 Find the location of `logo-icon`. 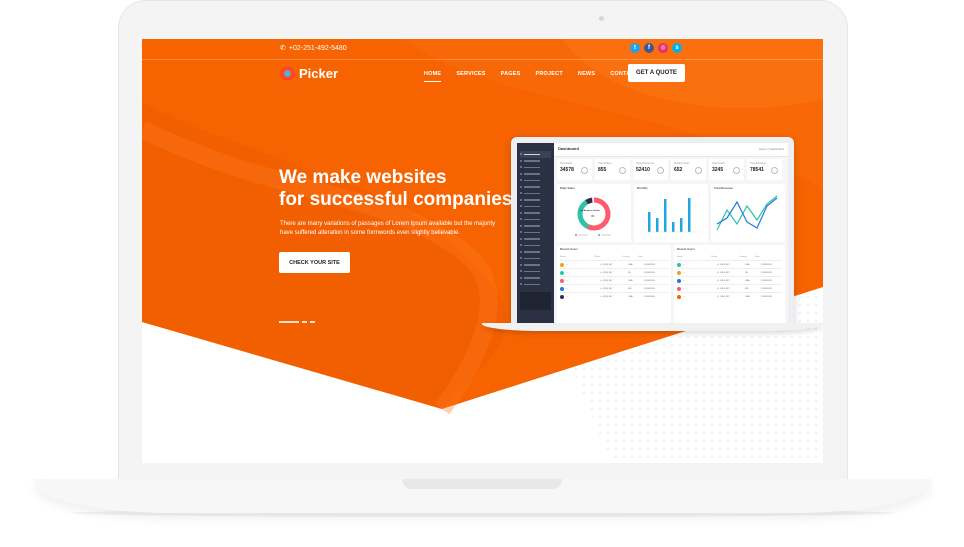

logo-icon is located at coordinates (287, 73).